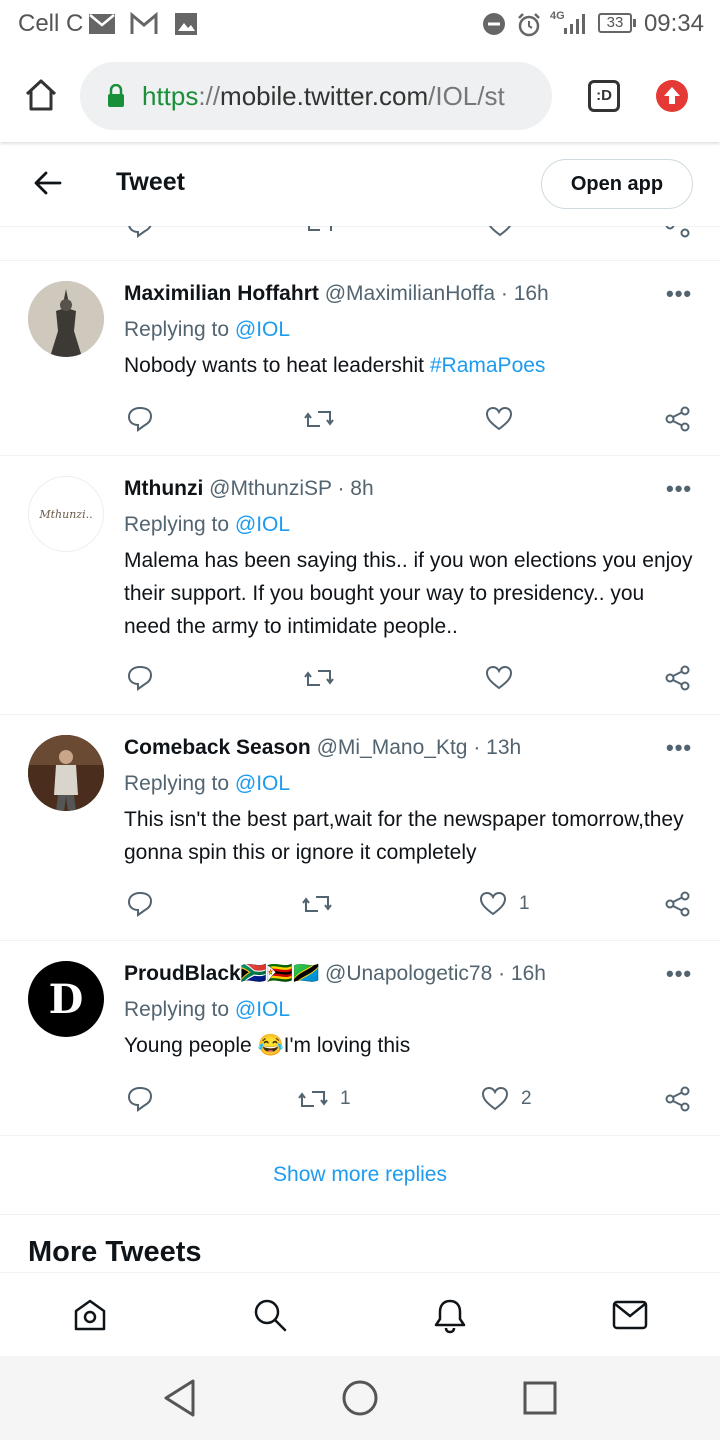 The image size is (720, 1440). I want to click on back-triangle-icon, so click(180, 1398).